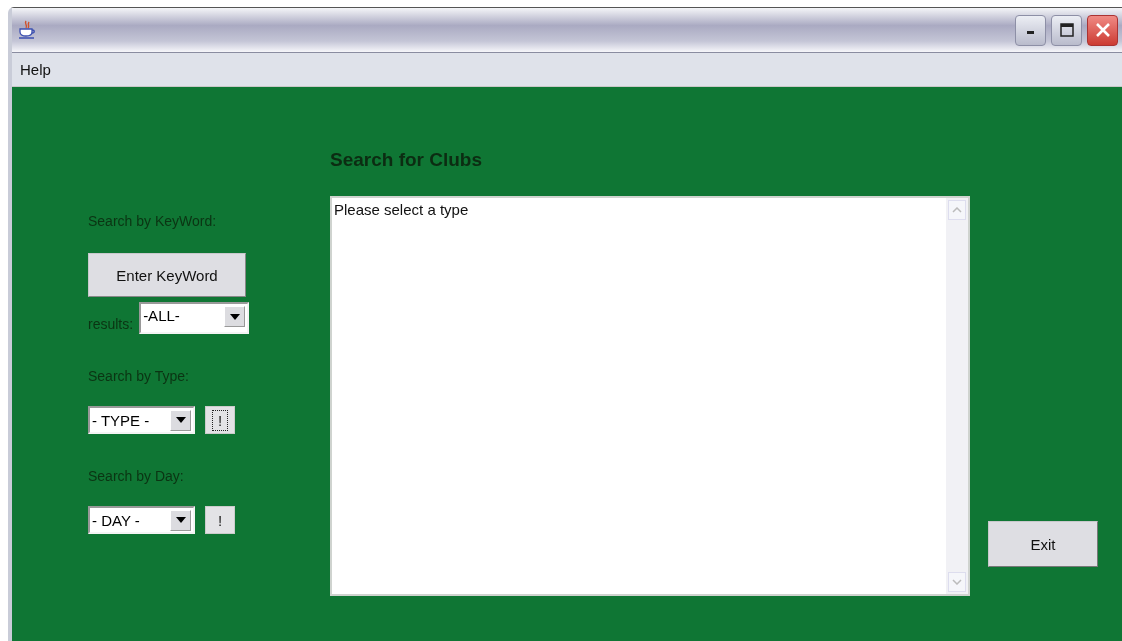  I want to click on field-label: Search by Day:, so click(136, 476).